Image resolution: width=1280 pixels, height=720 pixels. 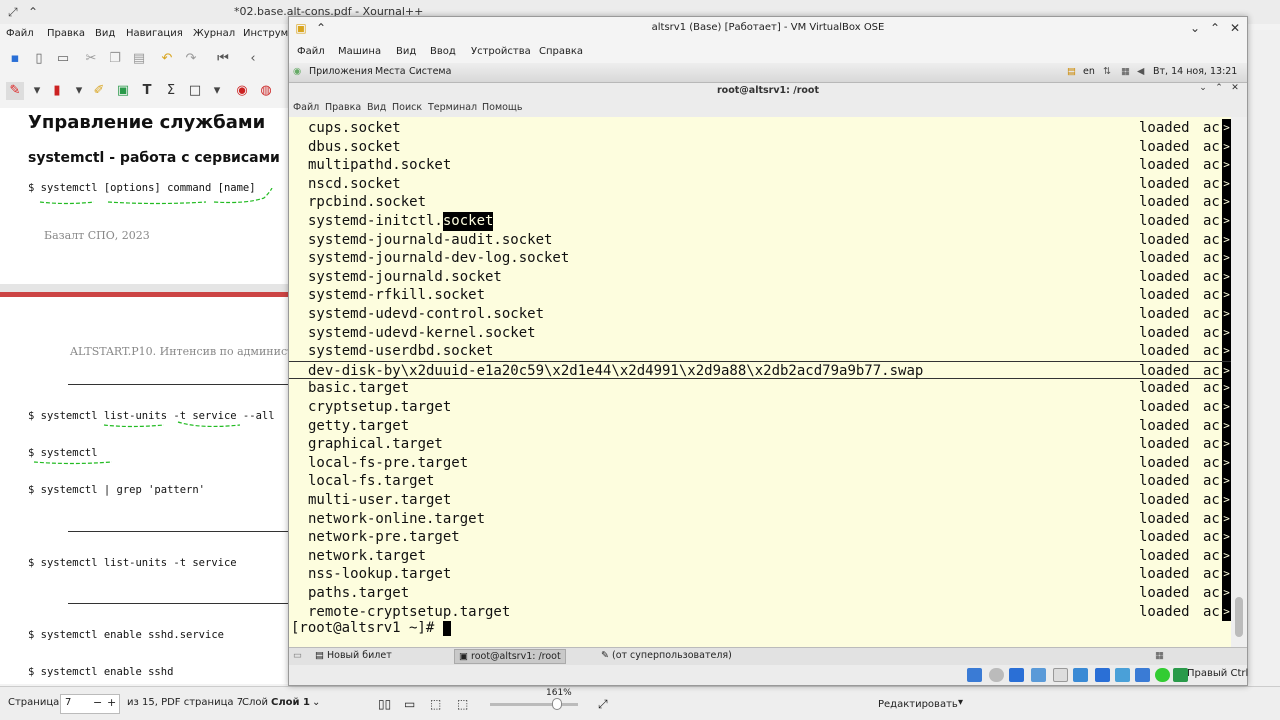 What do you see at coordinates (1102, 675) in the screenshot?
I see `display-icon` at bounding box center [1102, 675].